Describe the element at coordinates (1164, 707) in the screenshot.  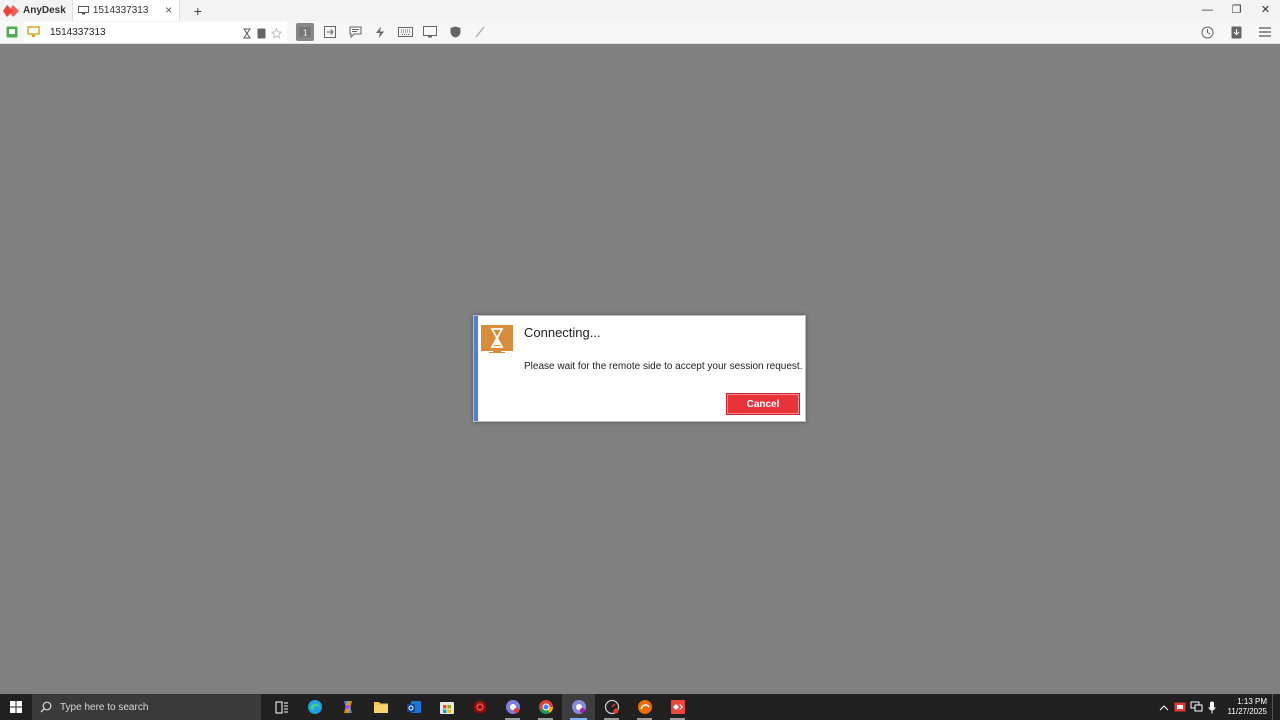
I see `chevron-up-icon` at that location.